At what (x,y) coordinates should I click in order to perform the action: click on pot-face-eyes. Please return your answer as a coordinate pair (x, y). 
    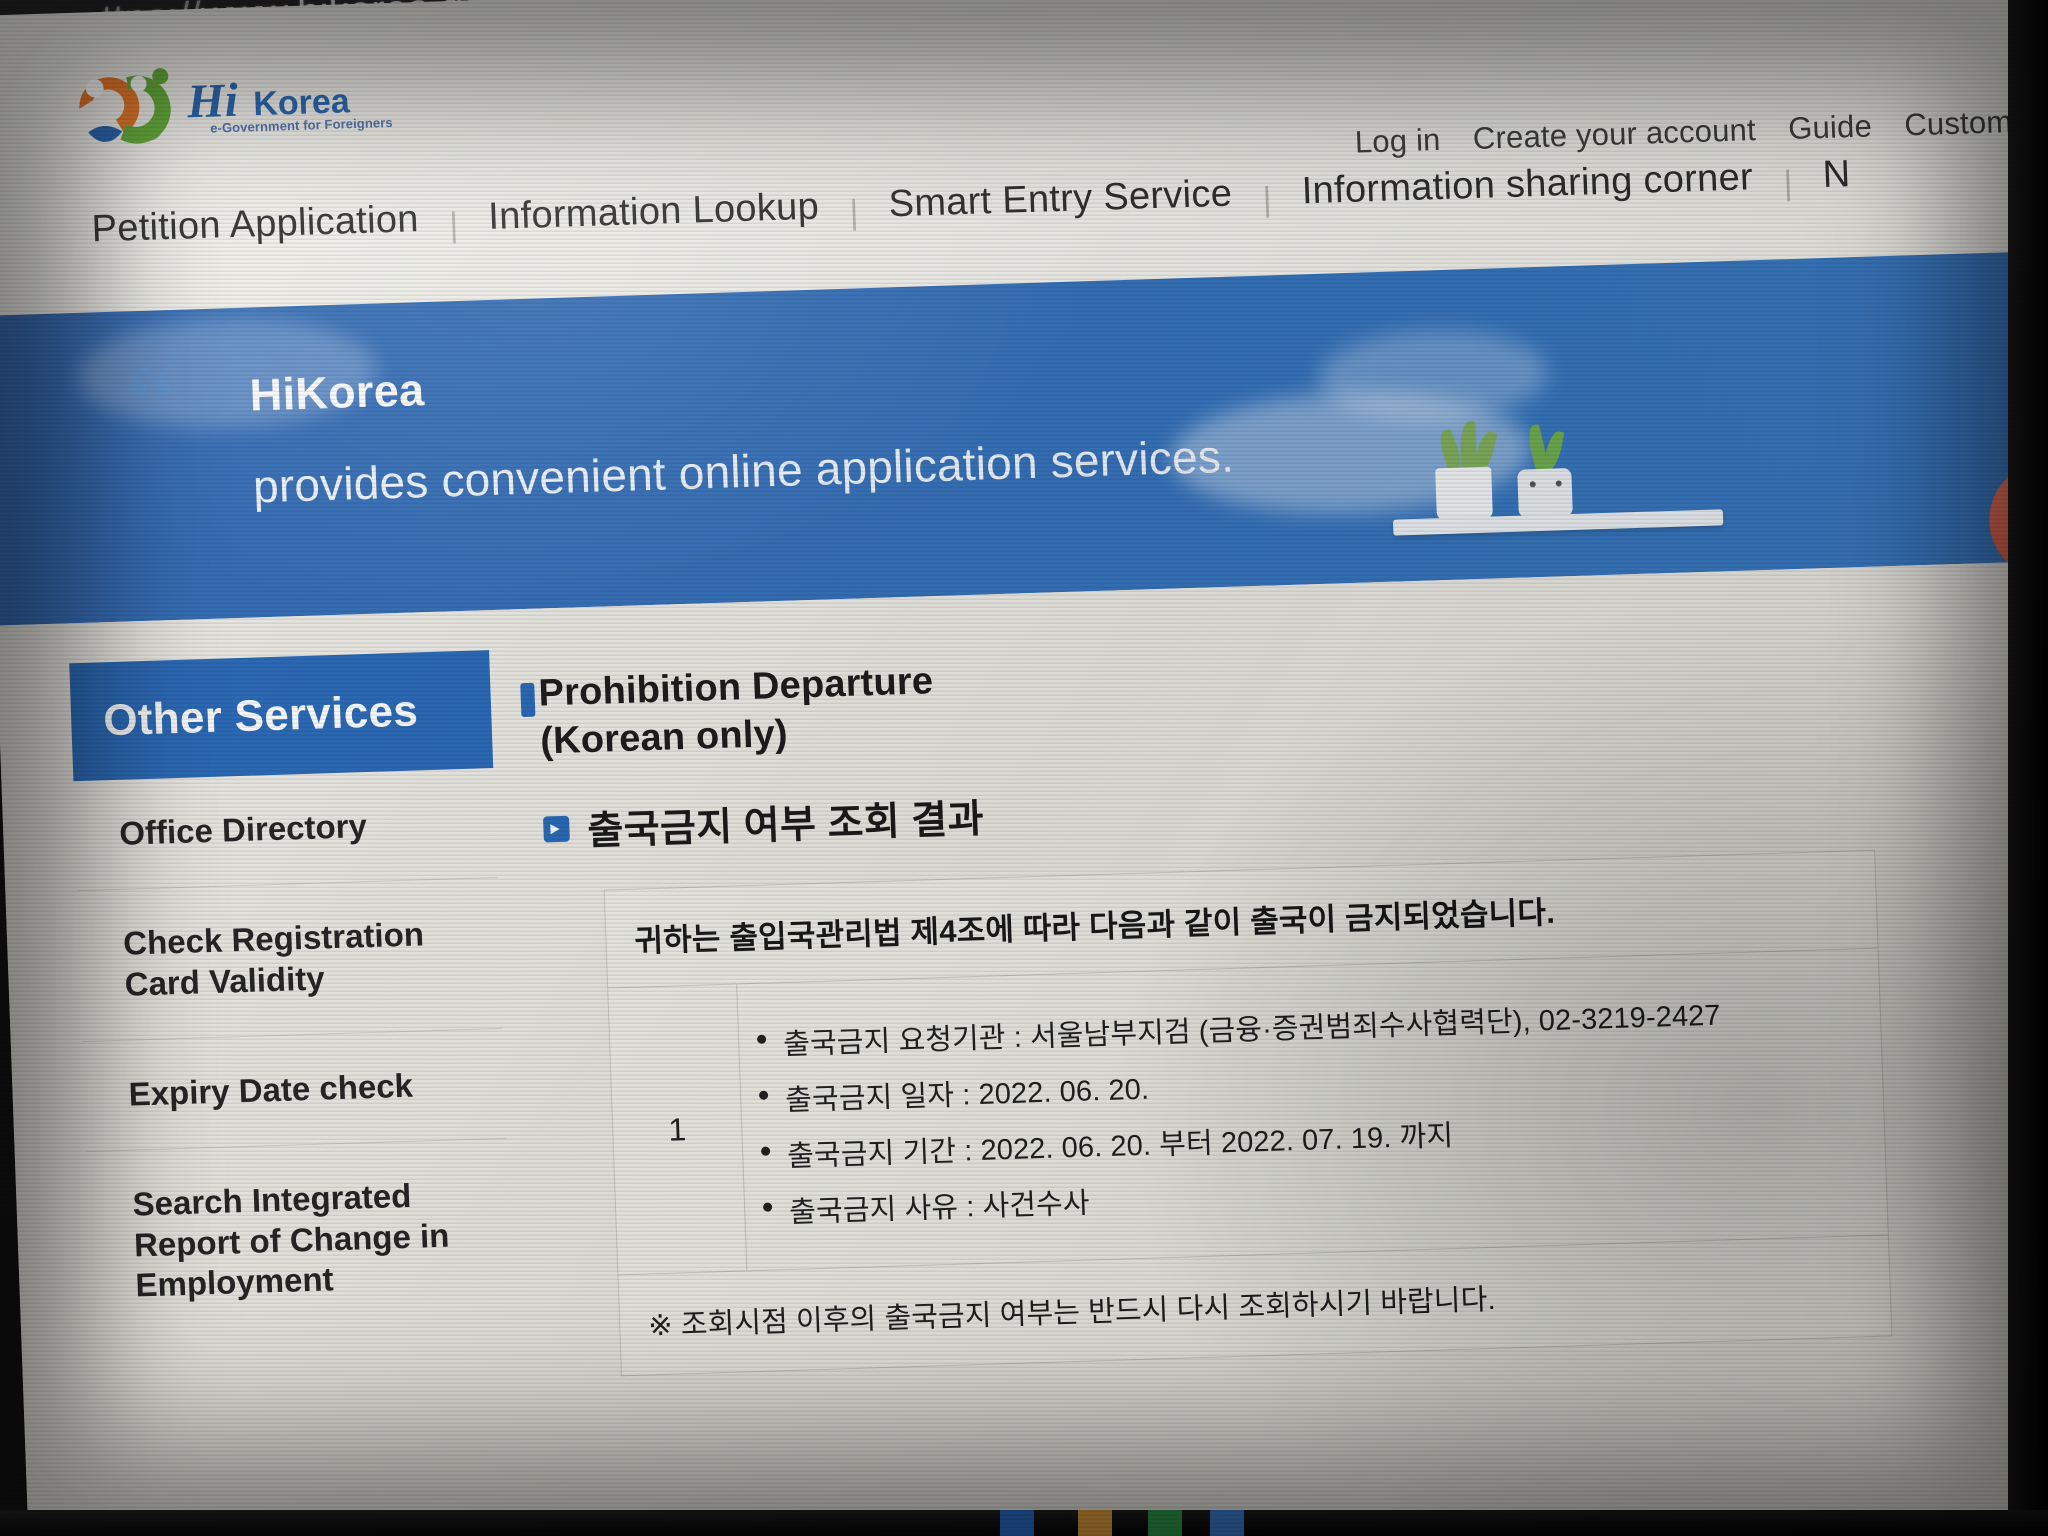
    Looking at the image, I should click on (1546, 487).